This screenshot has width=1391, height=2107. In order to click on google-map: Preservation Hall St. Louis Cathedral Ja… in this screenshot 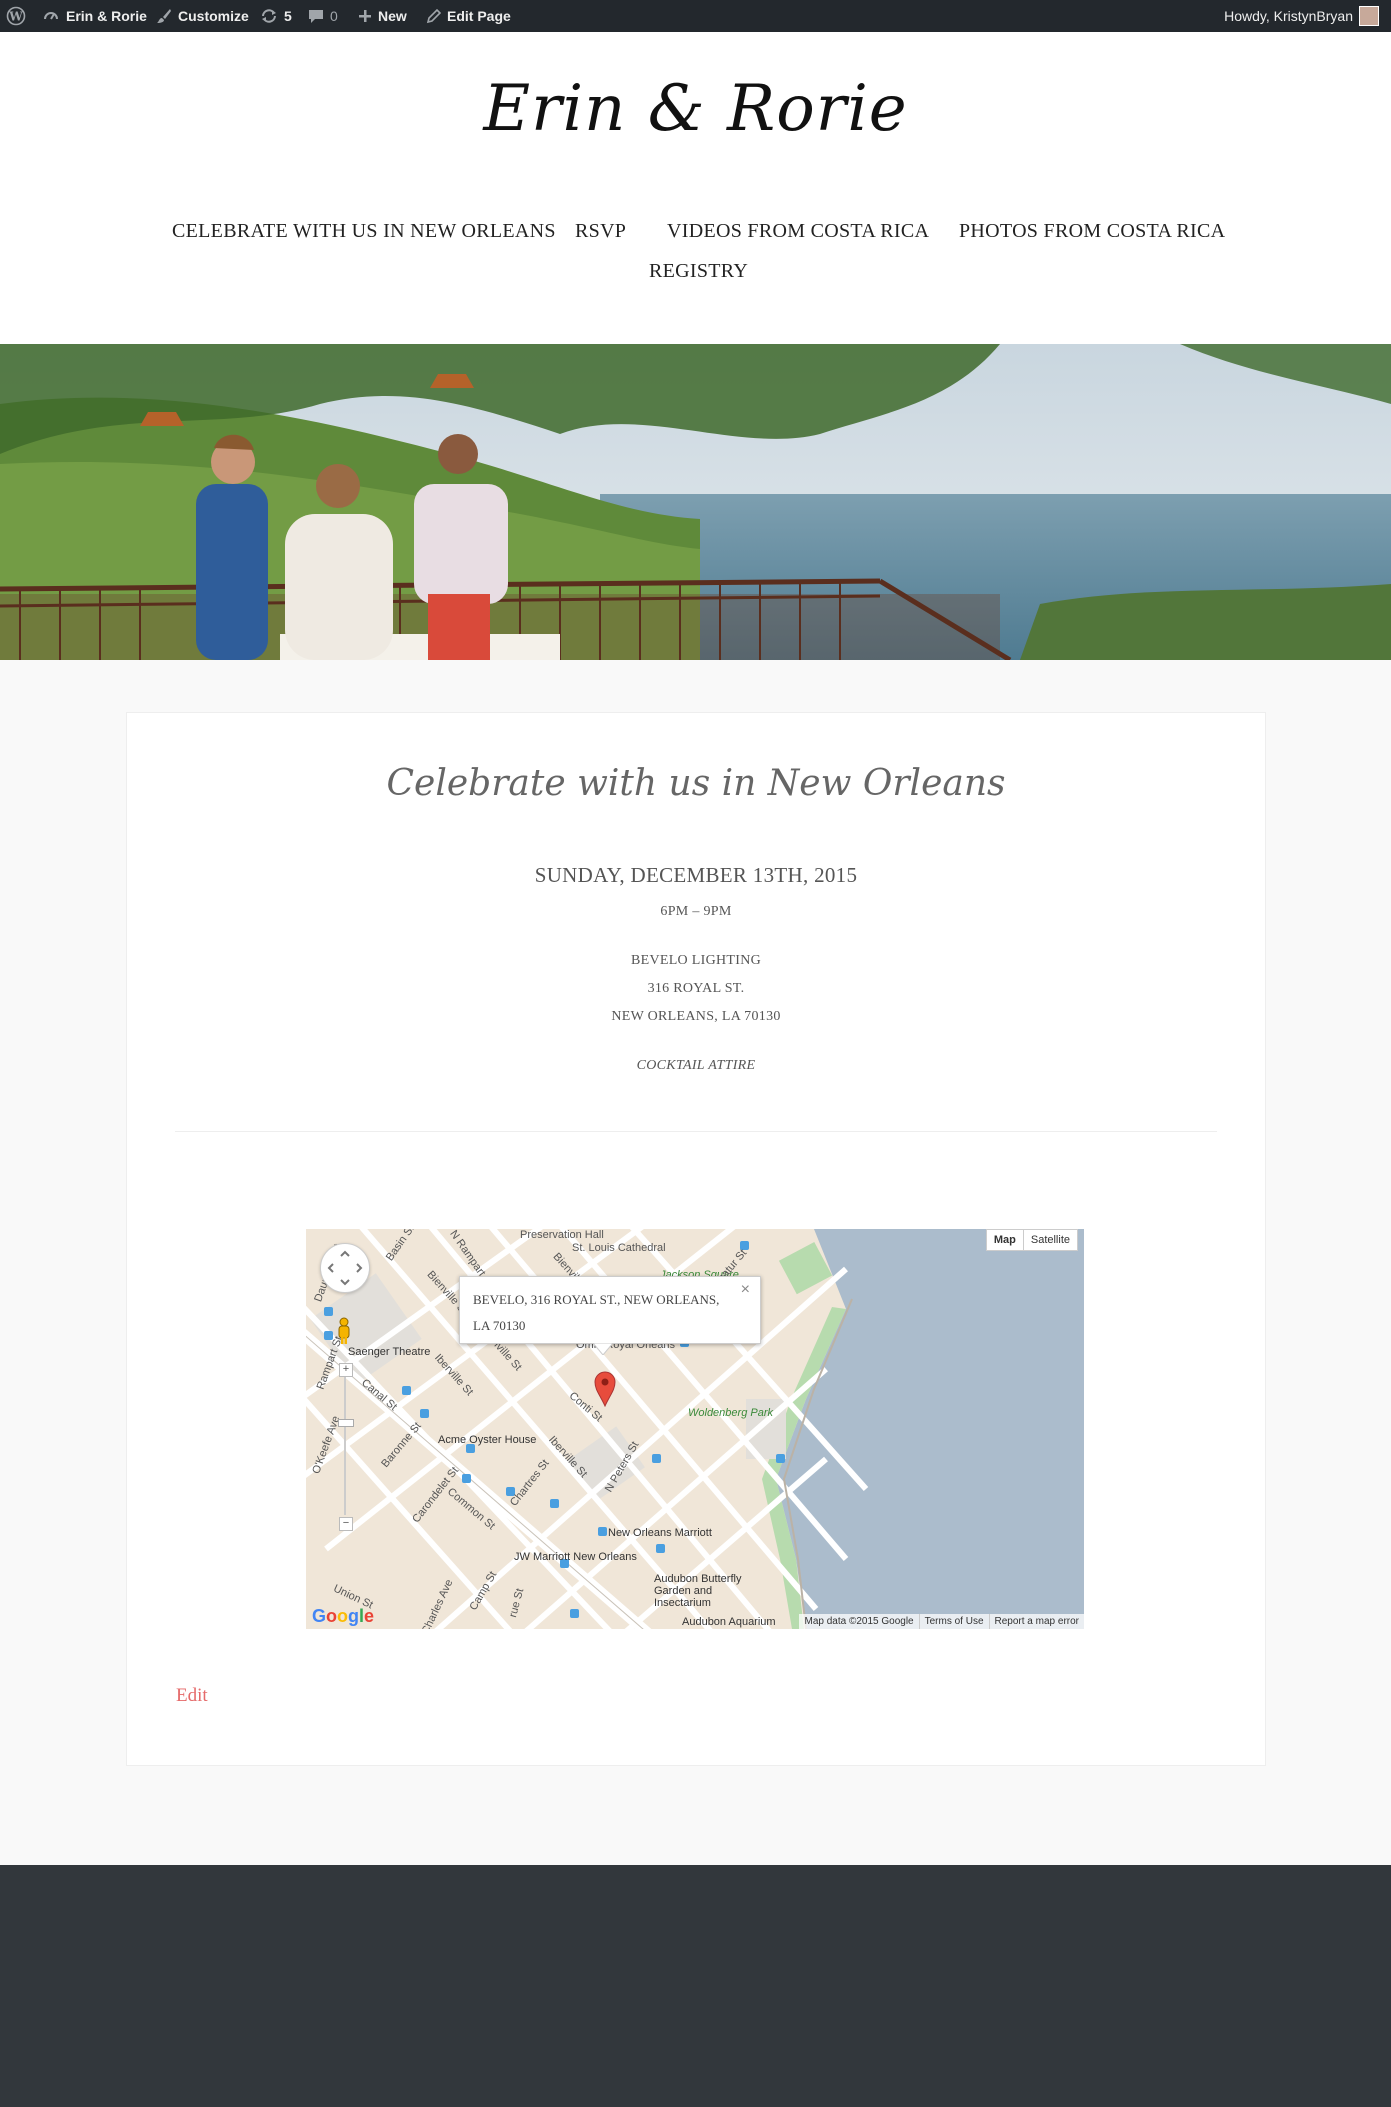, I will do `click(695, 1429)`.